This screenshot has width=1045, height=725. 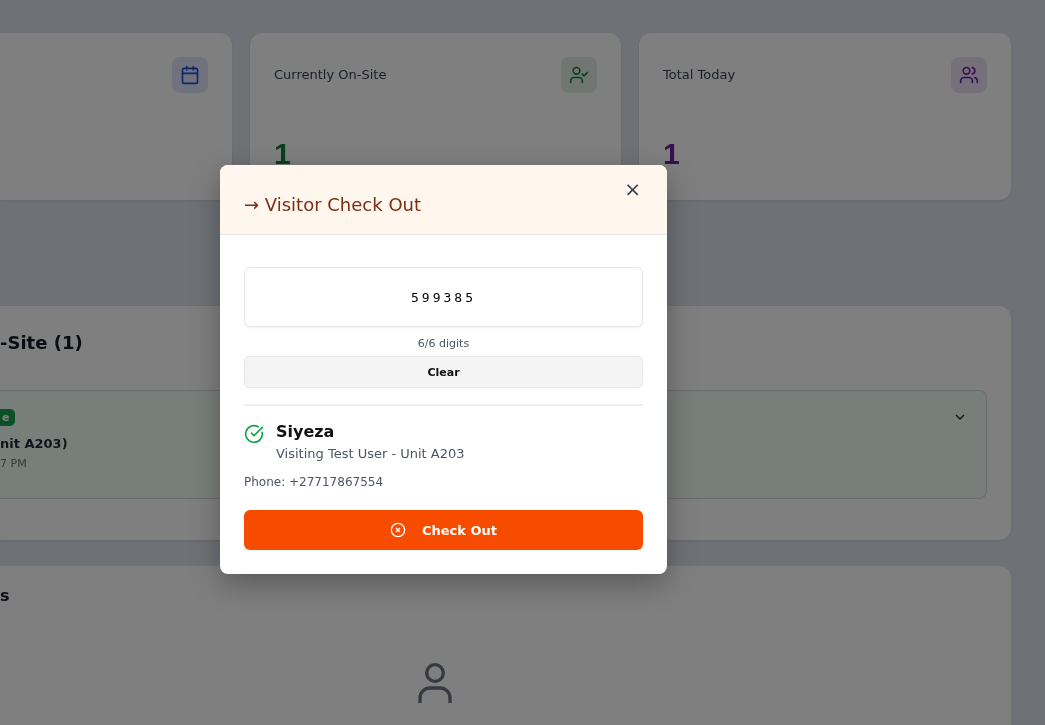 I want to click on dialog-title: → Visitor Check Out, so click(x=333, y=204).